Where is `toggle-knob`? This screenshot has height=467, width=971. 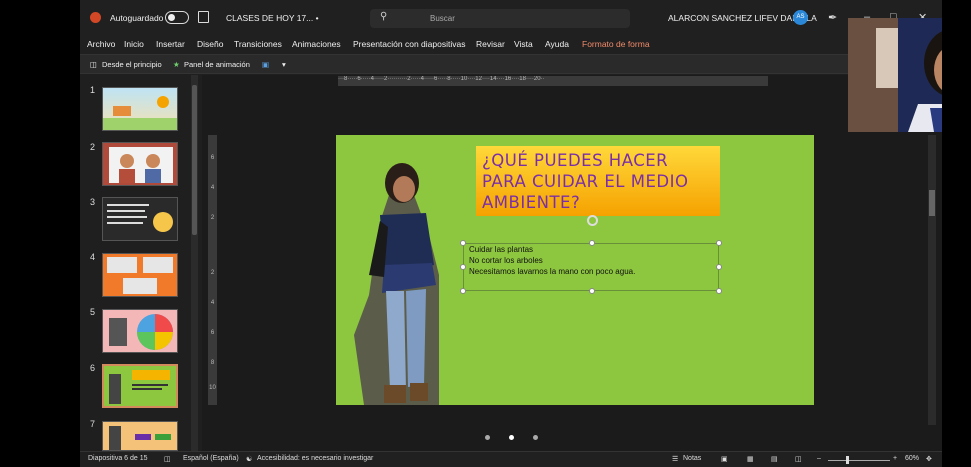 toggle-knob is located at coordinates (171, 17).